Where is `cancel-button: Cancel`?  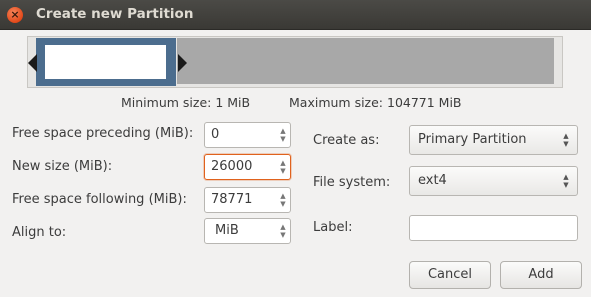 cancel-button: Cancel is located at coordinates (450, 275).